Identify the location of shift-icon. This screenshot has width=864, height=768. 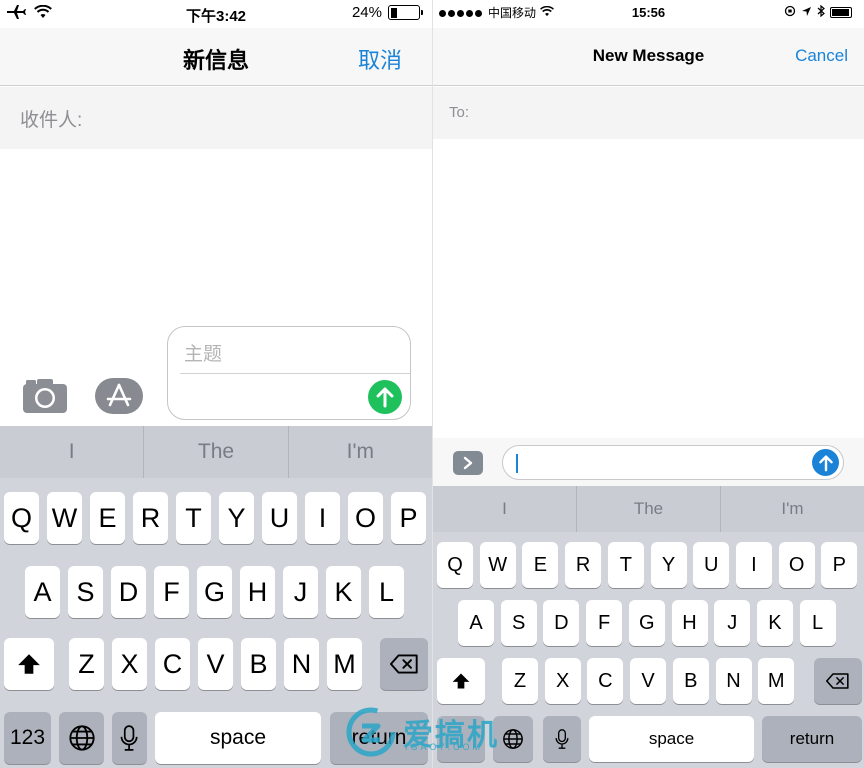
(29, 664).